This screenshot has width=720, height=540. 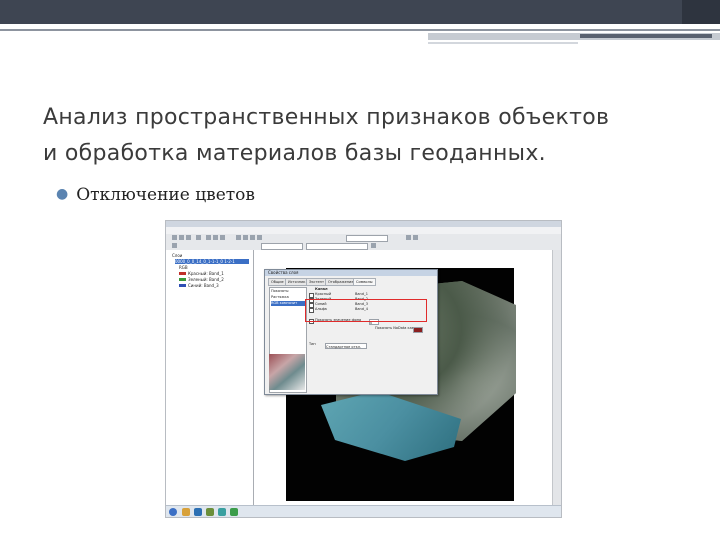 What do you see at coordinates (366, 310) in the screenshot?
I see `nodata-highlight-frame` at bounding box center [366, 310].